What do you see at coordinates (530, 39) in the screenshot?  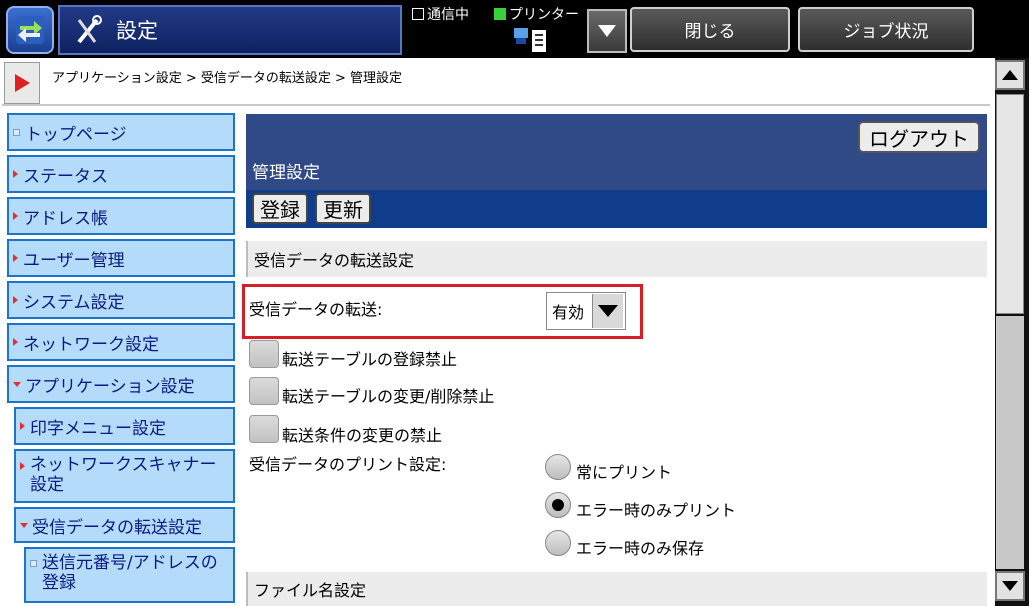 I see `printer-icon` at bounding box center [530, 39].